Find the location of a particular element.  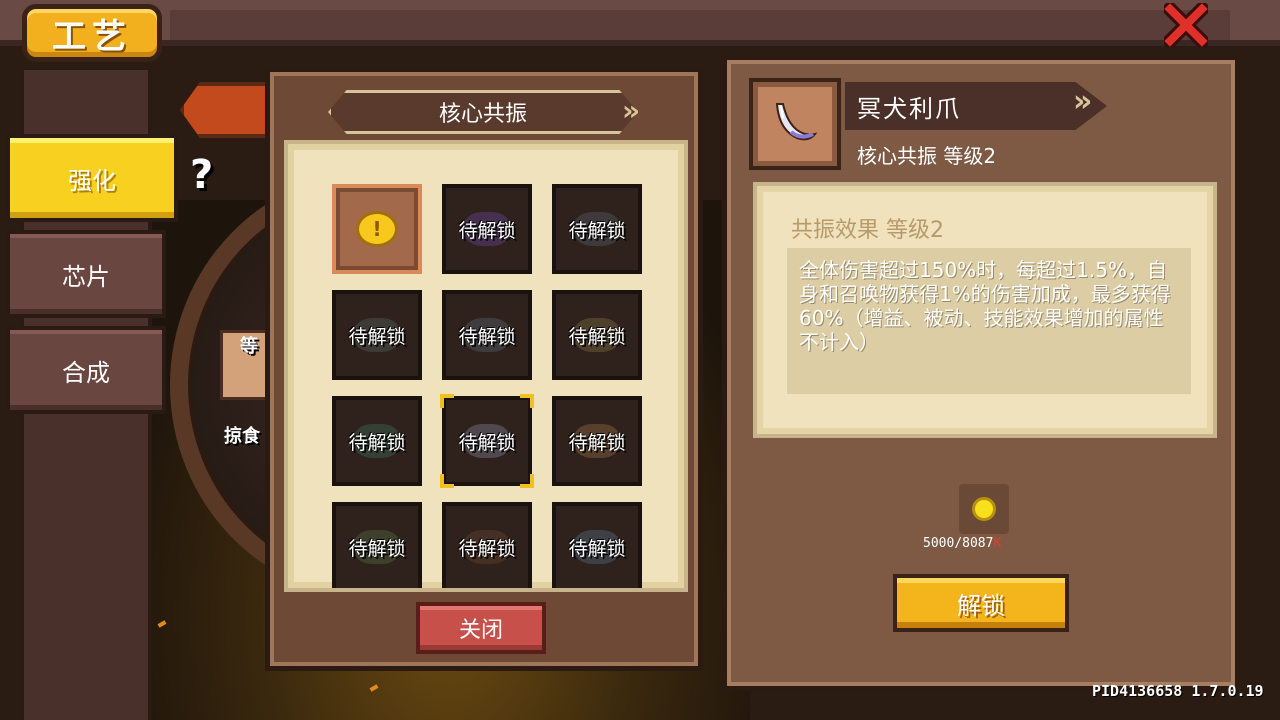

help-icon: ? is located at coordinates (201, 175).